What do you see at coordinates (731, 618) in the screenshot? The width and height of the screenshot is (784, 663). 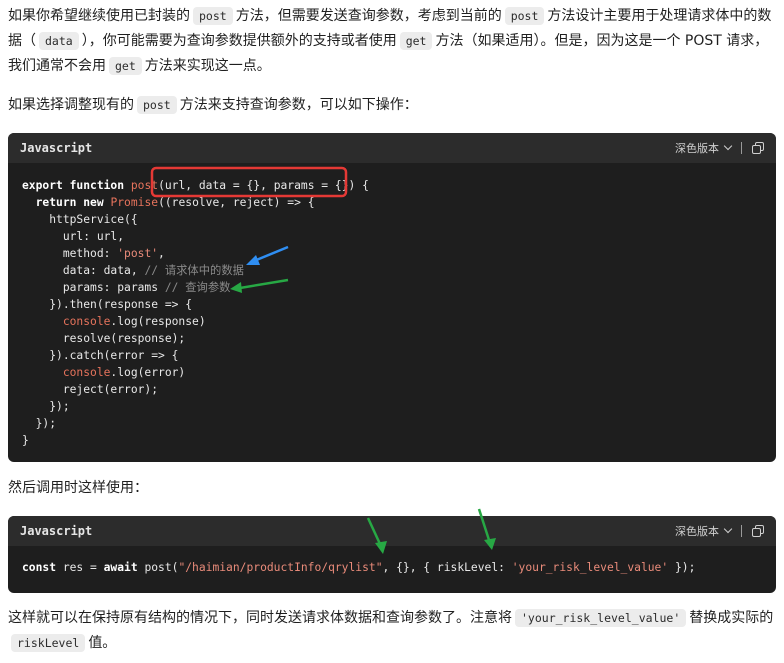 I see `text: 替换成实际的` at bounding box center [731, 618].